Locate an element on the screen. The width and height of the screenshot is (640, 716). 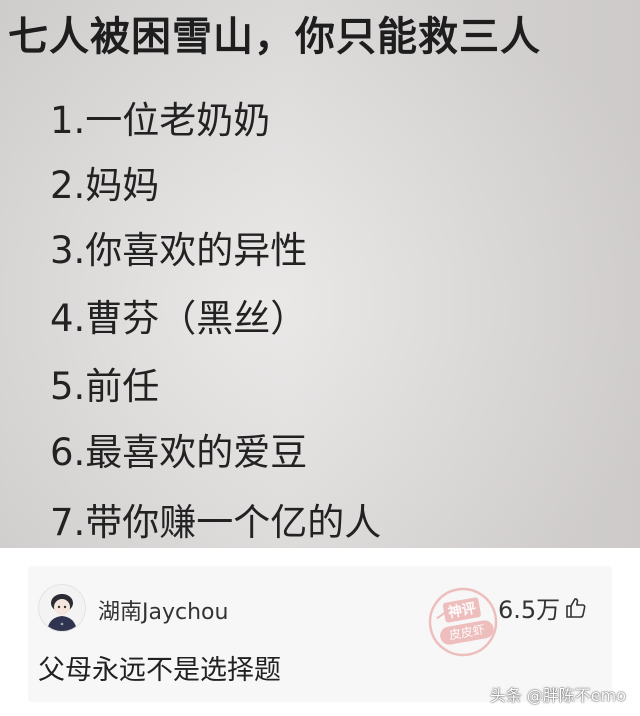
thumbs-up-icon is located at coordinates (576, 608).